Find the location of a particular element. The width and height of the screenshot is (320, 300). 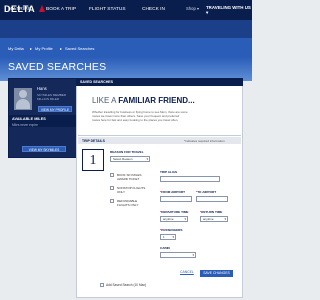

trip-alias-label: TRIP ALIAS is located at coordinates (169, 172).